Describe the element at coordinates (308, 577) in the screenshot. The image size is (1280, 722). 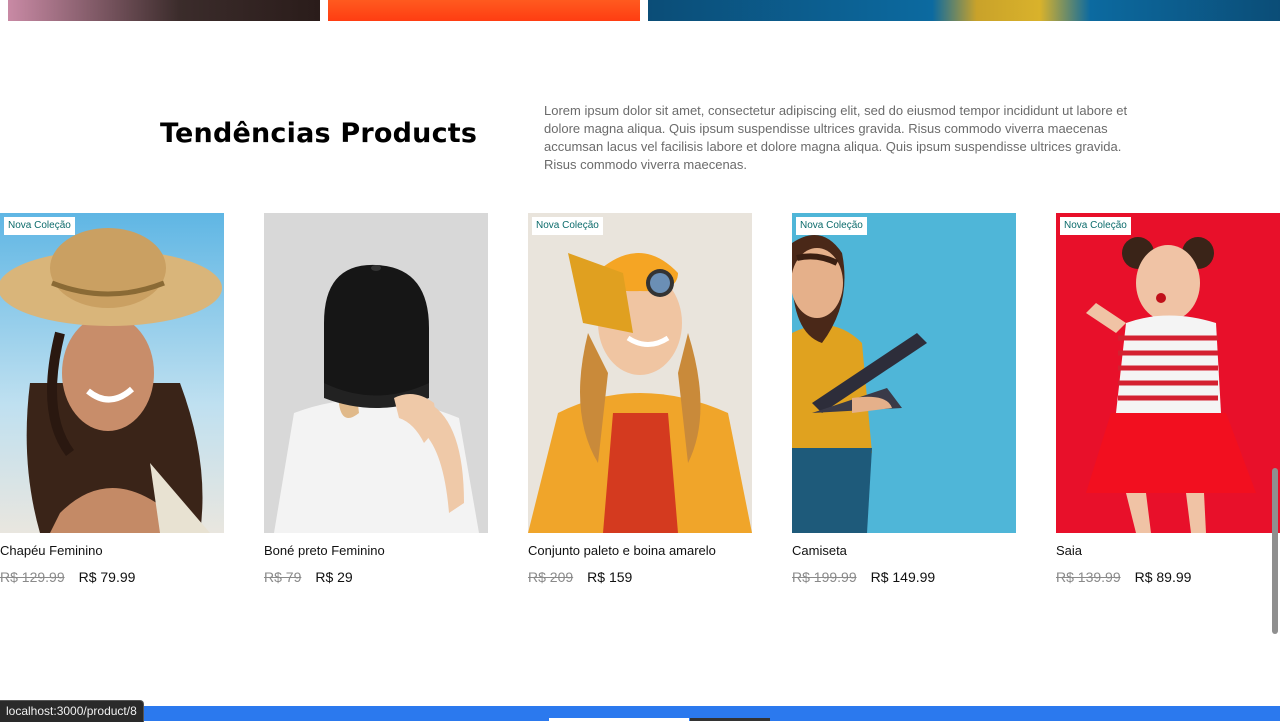
I see `product-prices: R$ 79 R$ 29` at that location.